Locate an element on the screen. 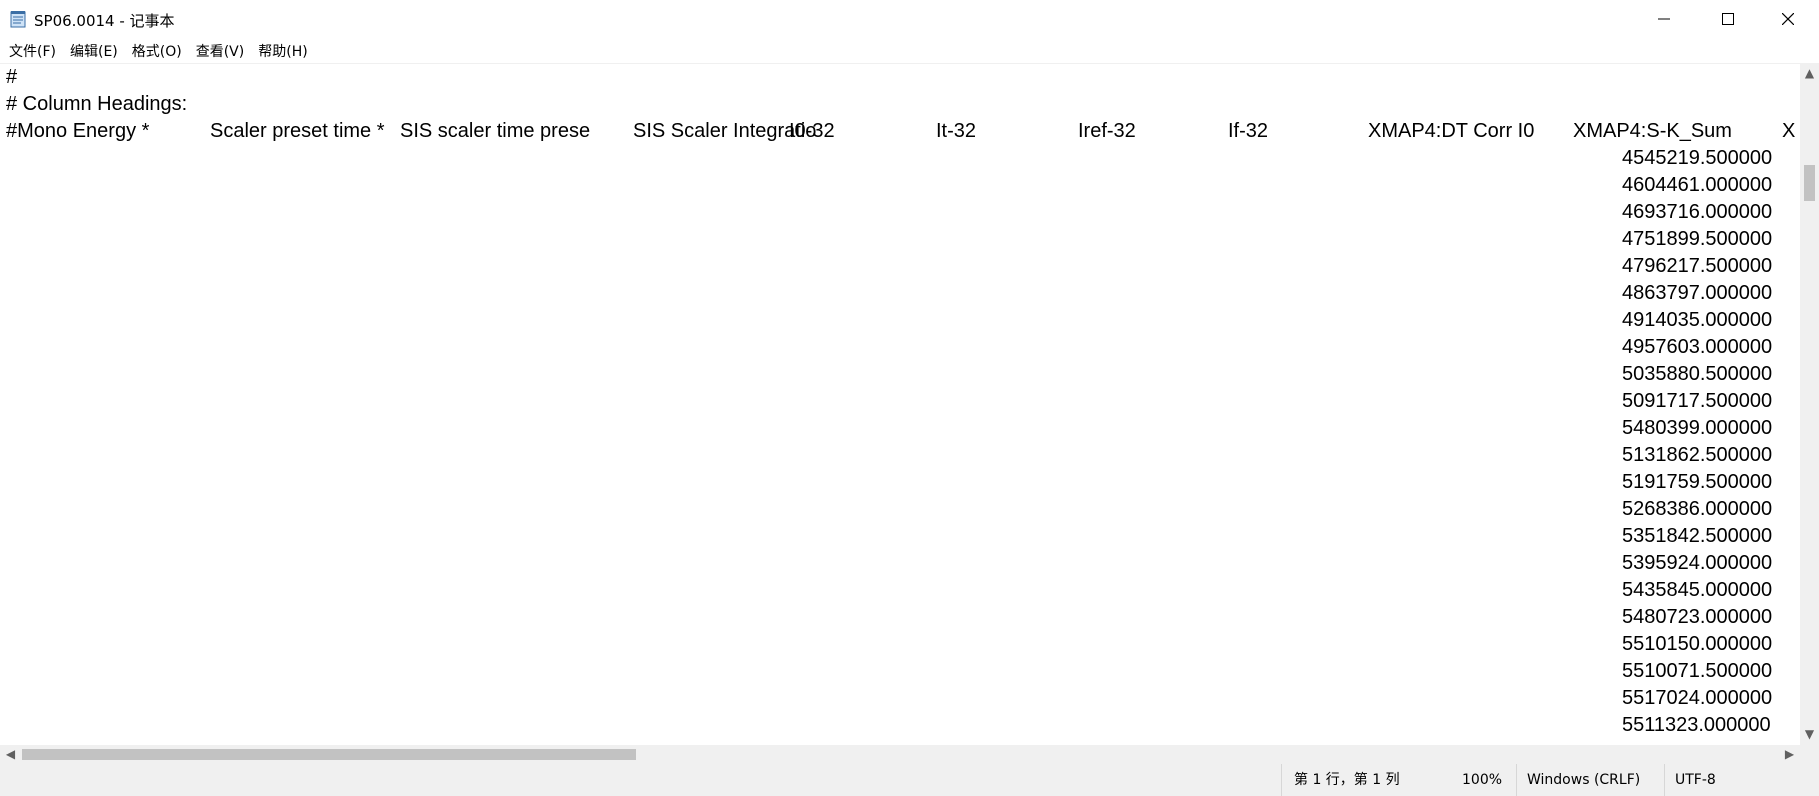 This screenshot has width=1819, height=796. data-cell: 5480723.000000 is located at coordinates (1697, 617).